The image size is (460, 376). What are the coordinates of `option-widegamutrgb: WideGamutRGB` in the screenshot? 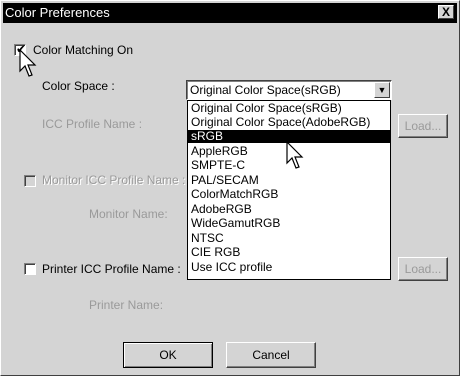 It's located at (289, 223).